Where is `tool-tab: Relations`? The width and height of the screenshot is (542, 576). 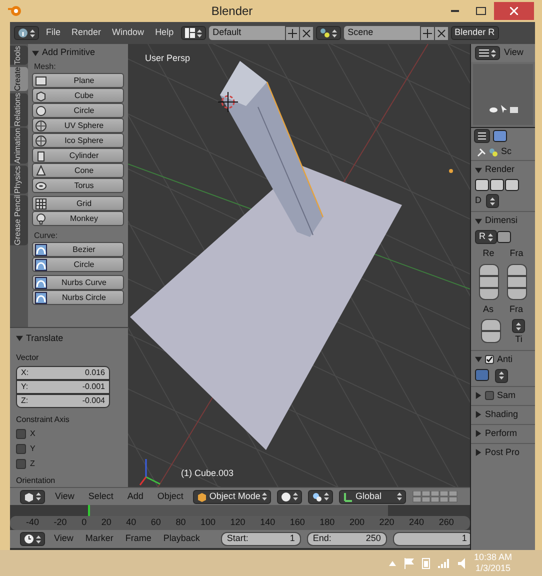
tool-tab: Relations is located at coordinates (19, 109).